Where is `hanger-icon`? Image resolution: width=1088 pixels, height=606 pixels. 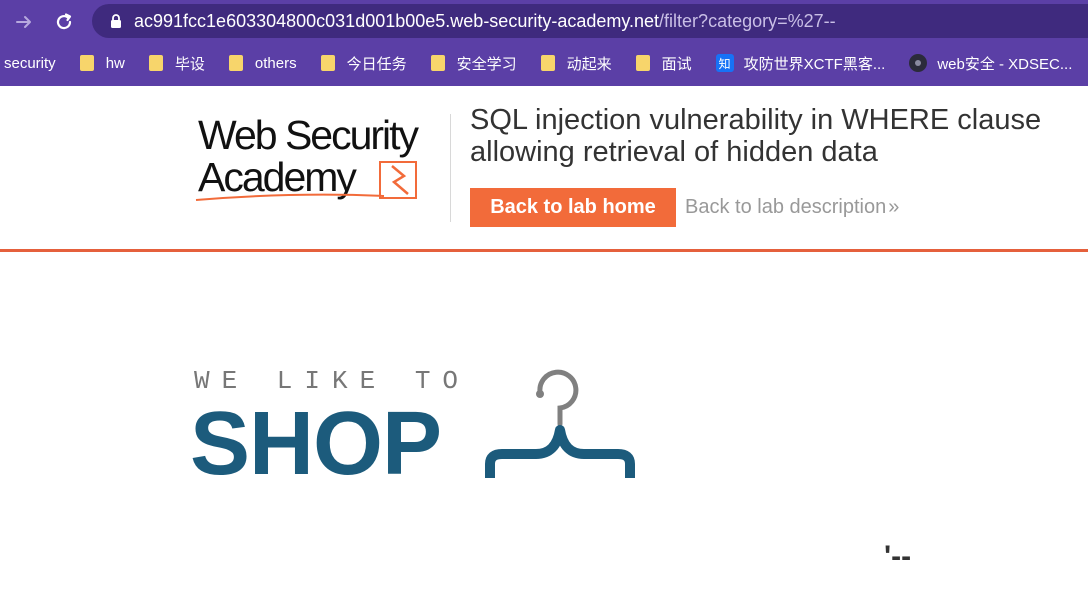
hanger-icon is located at coordinates (560, 423).